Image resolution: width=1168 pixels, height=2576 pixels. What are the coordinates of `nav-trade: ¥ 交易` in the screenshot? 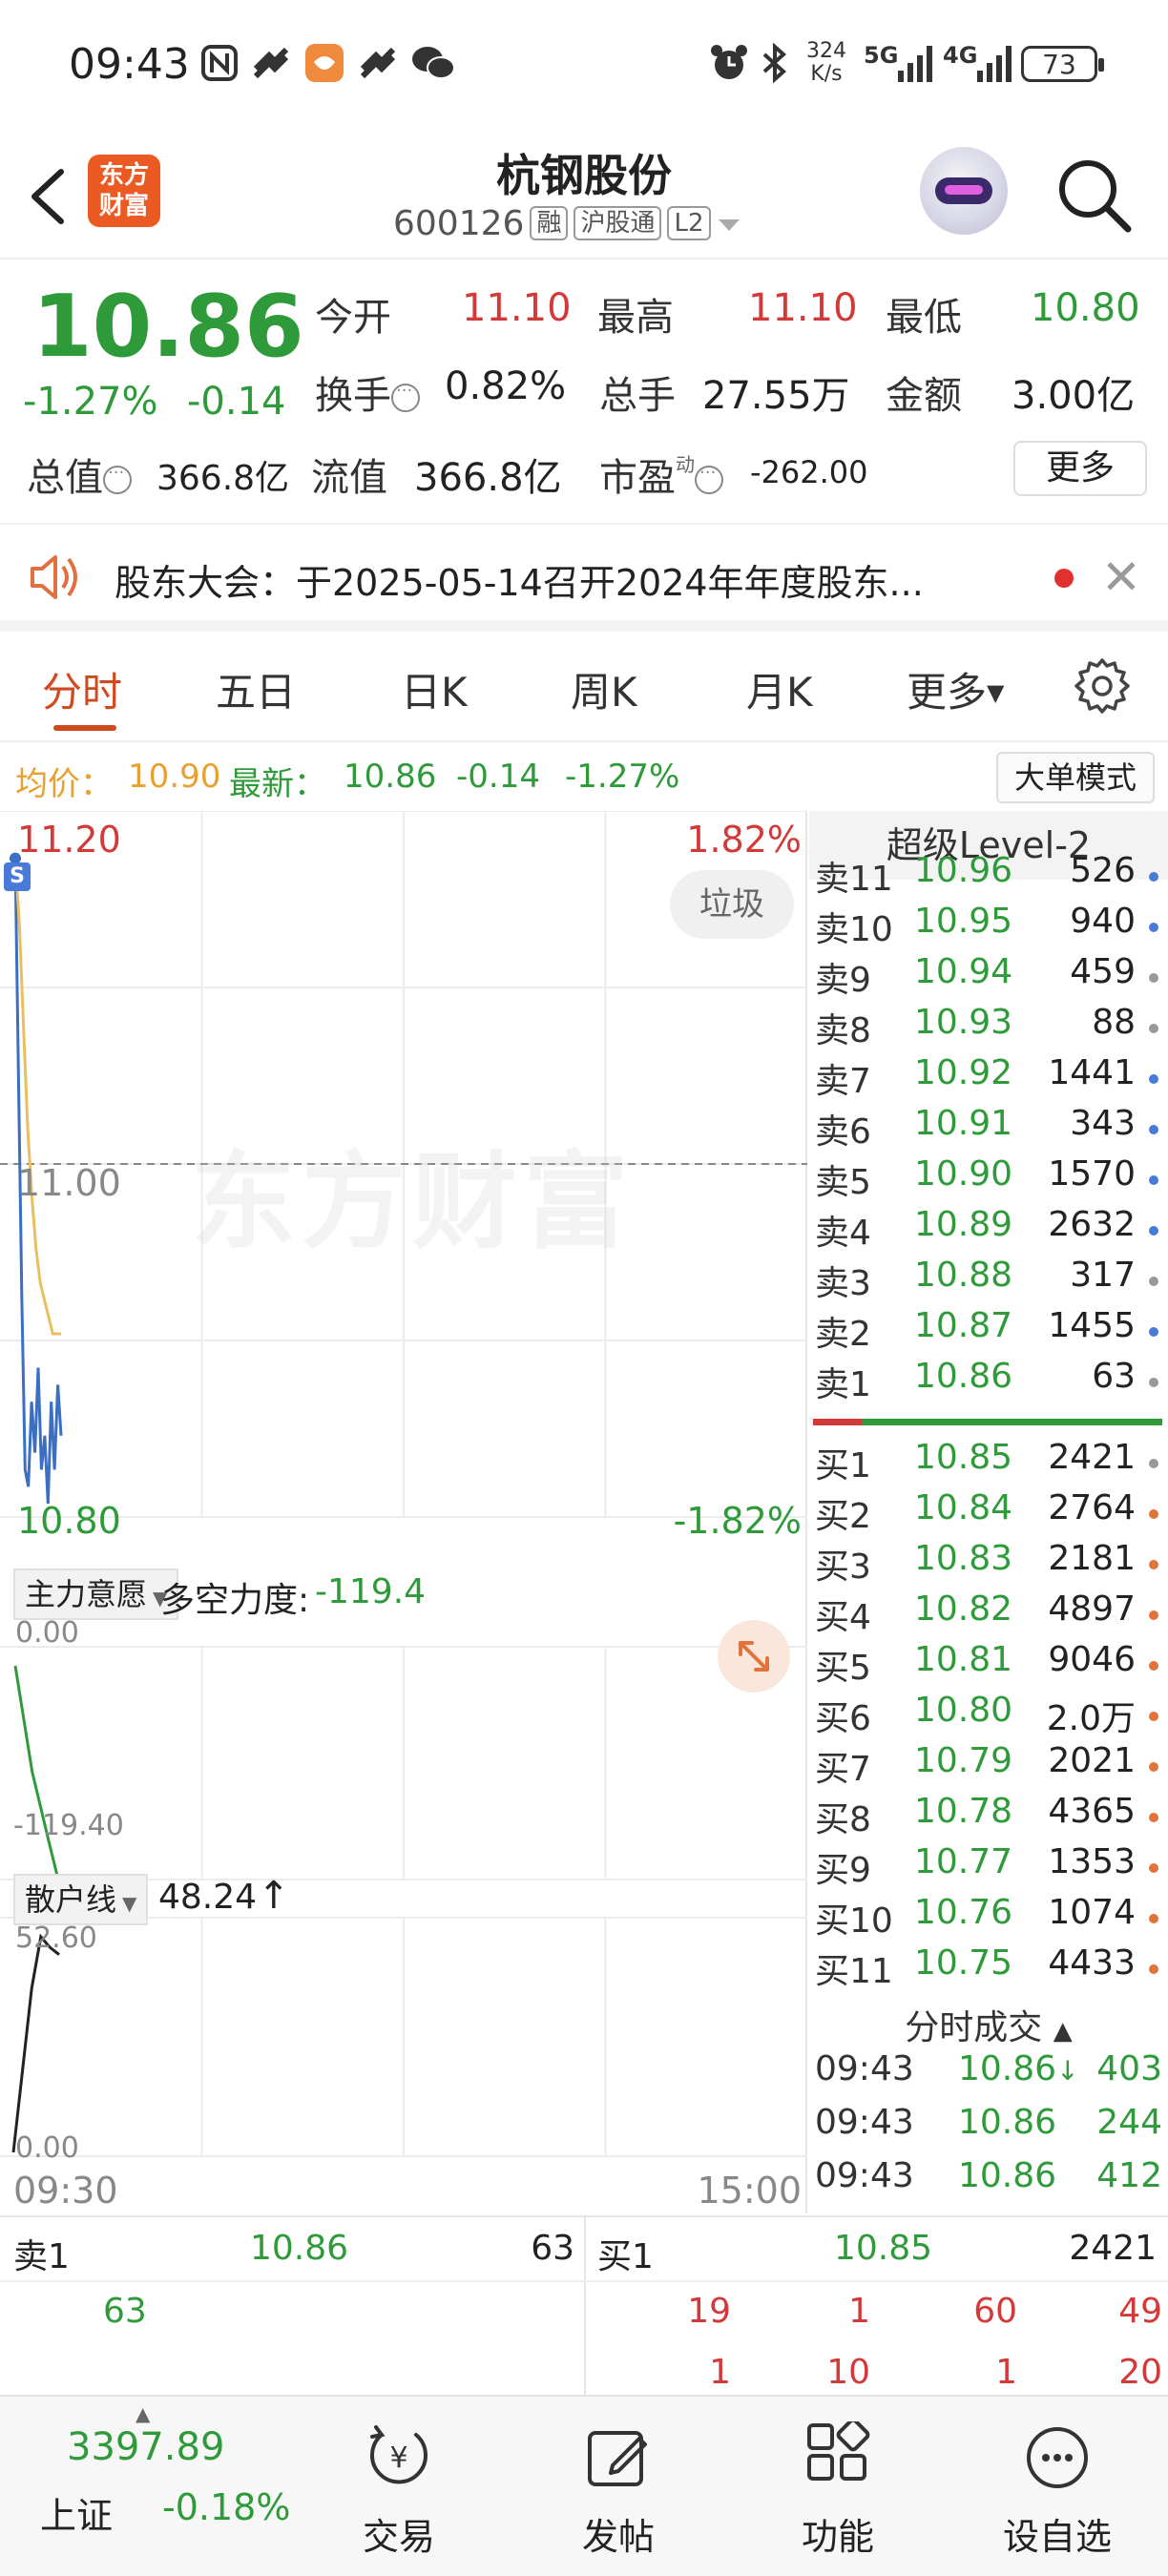 It's located at (398, 2486).